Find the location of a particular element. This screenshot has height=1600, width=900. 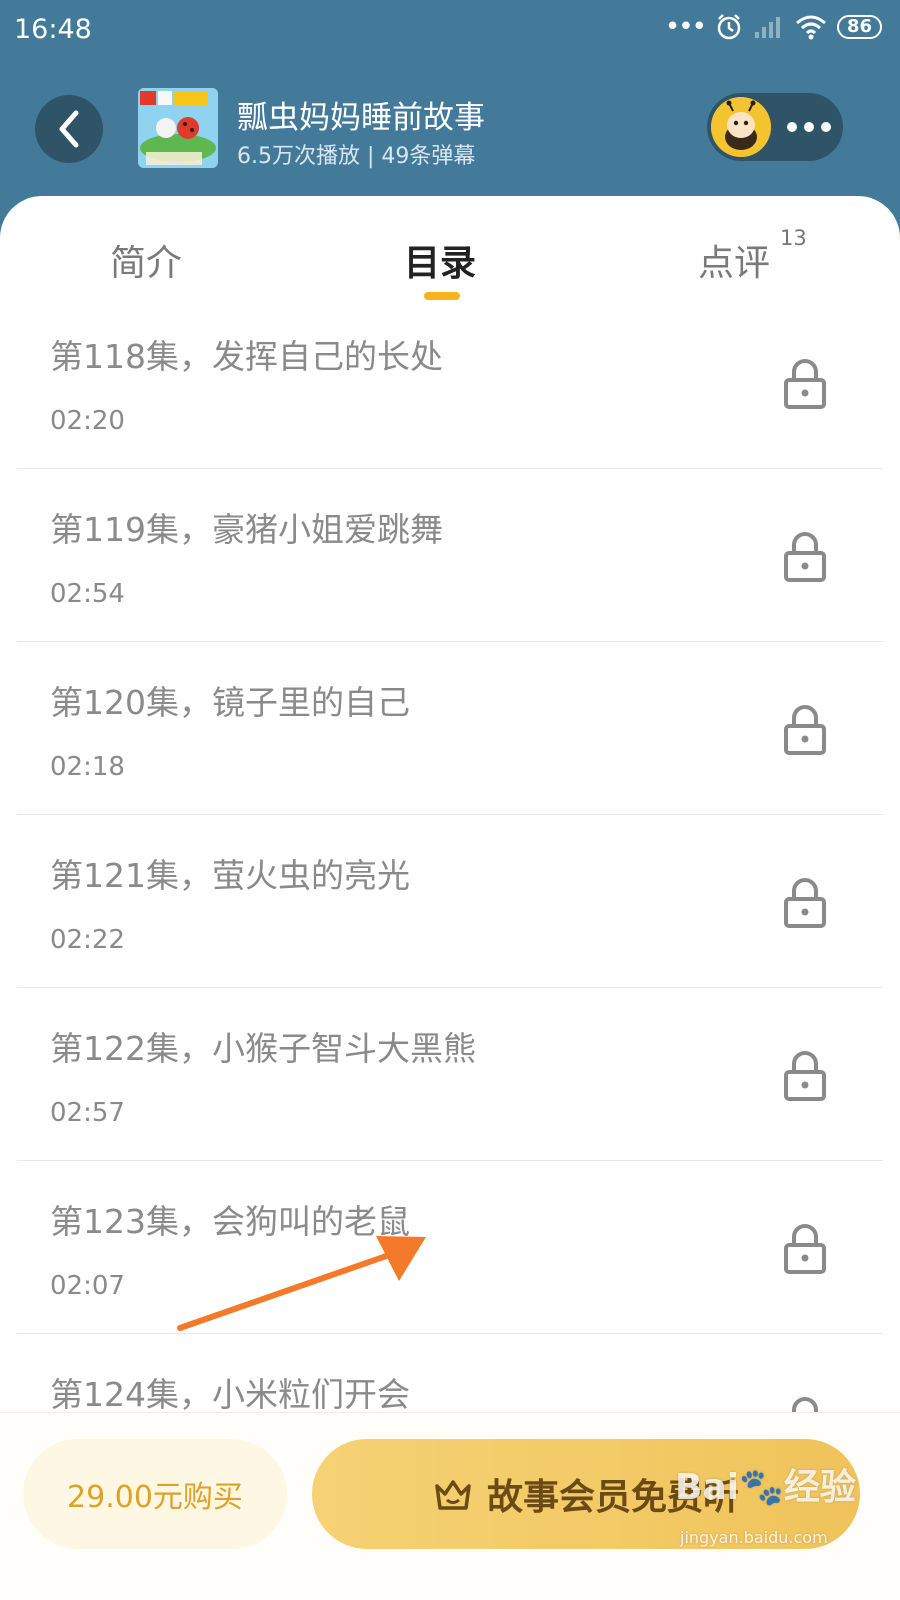

episode-title: 第123集，会狗叫的老鼠 is located at coordinates (230, 1221).